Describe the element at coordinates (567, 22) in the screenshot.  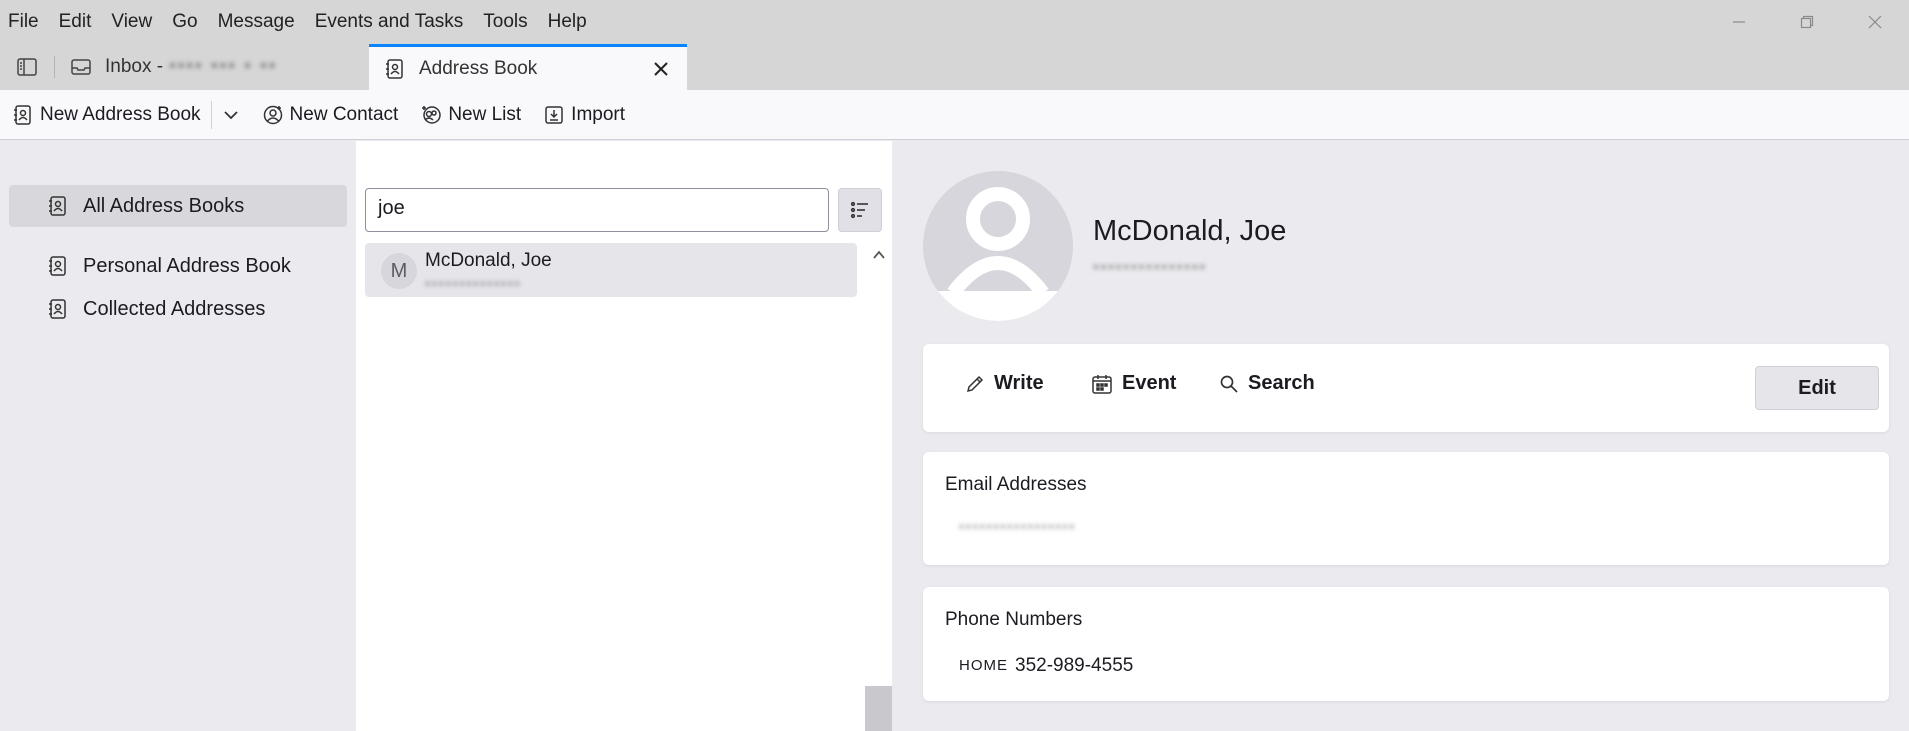
I see `menu-help: Help` at that location.